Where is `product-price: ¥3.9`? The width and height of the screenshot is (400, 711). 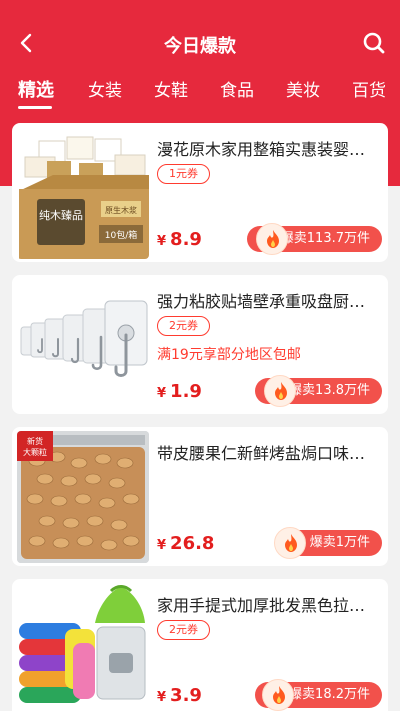
product-price: ¥3.9 is located at coordinates (179, 695).